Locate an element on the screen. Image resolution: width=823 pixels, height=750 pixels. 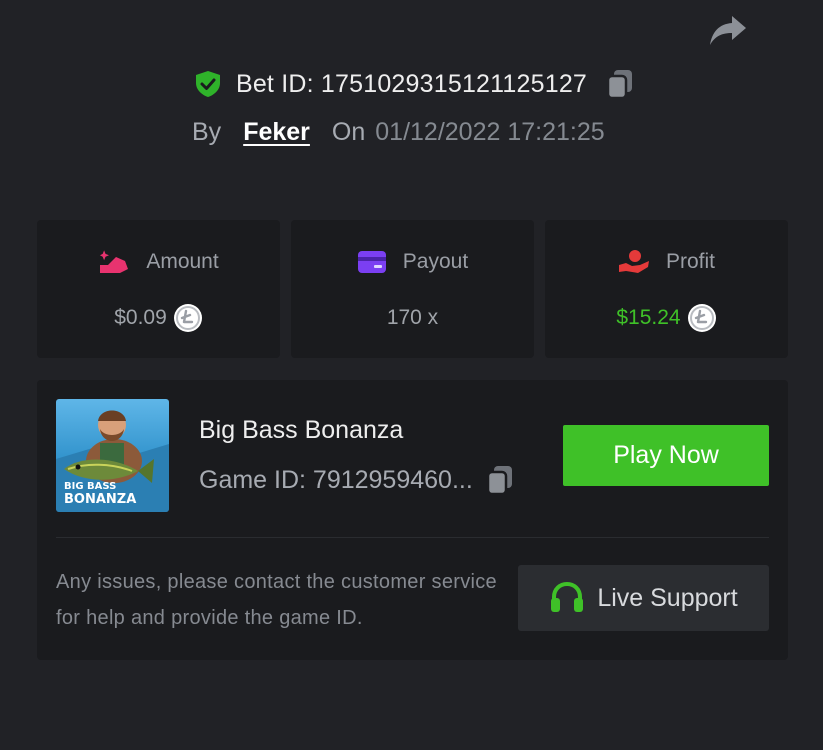
bet-id-row: Bet ID: 1751029315121125127 is located at coordinates (411, 84).